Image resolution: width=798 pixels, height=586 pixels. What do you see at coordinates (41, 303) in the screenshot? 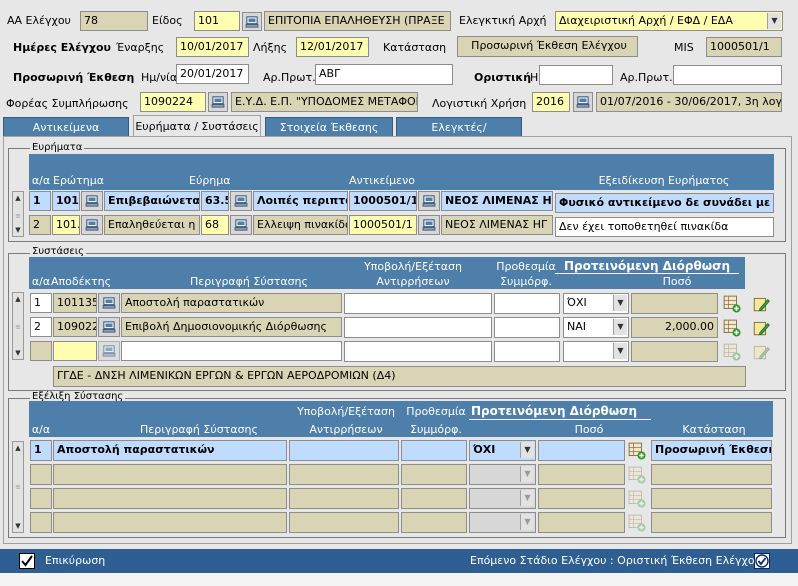
I see `systasi-aa: 1` at bounding box center [41, 303].